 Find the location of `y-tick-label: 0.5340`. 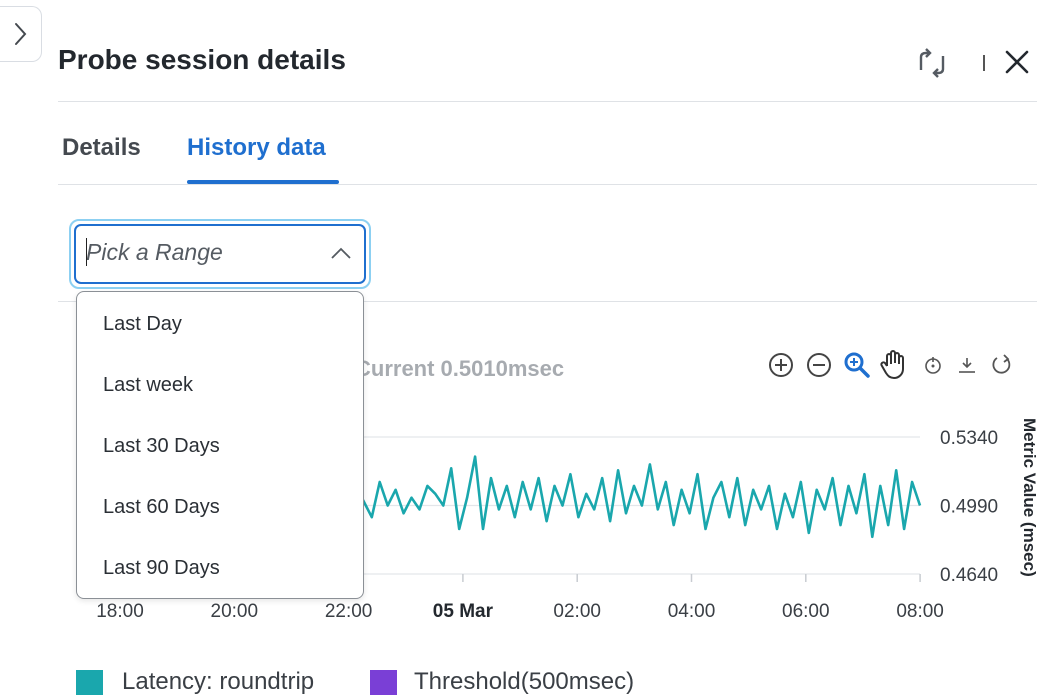

y-tick-label: 0.5340 is located at coordinates (969, 438).